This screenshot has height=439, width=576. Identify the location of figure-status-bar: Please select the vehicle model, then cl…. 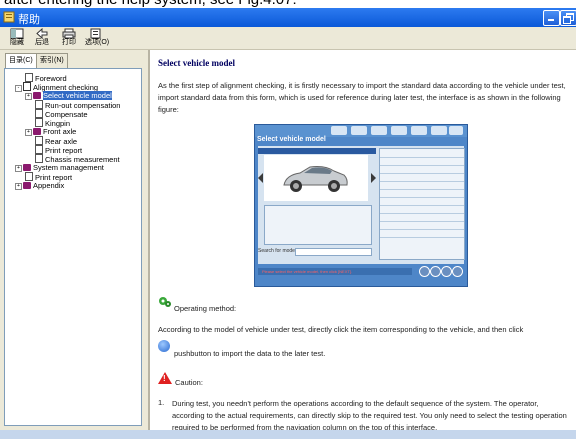
(335, 271).